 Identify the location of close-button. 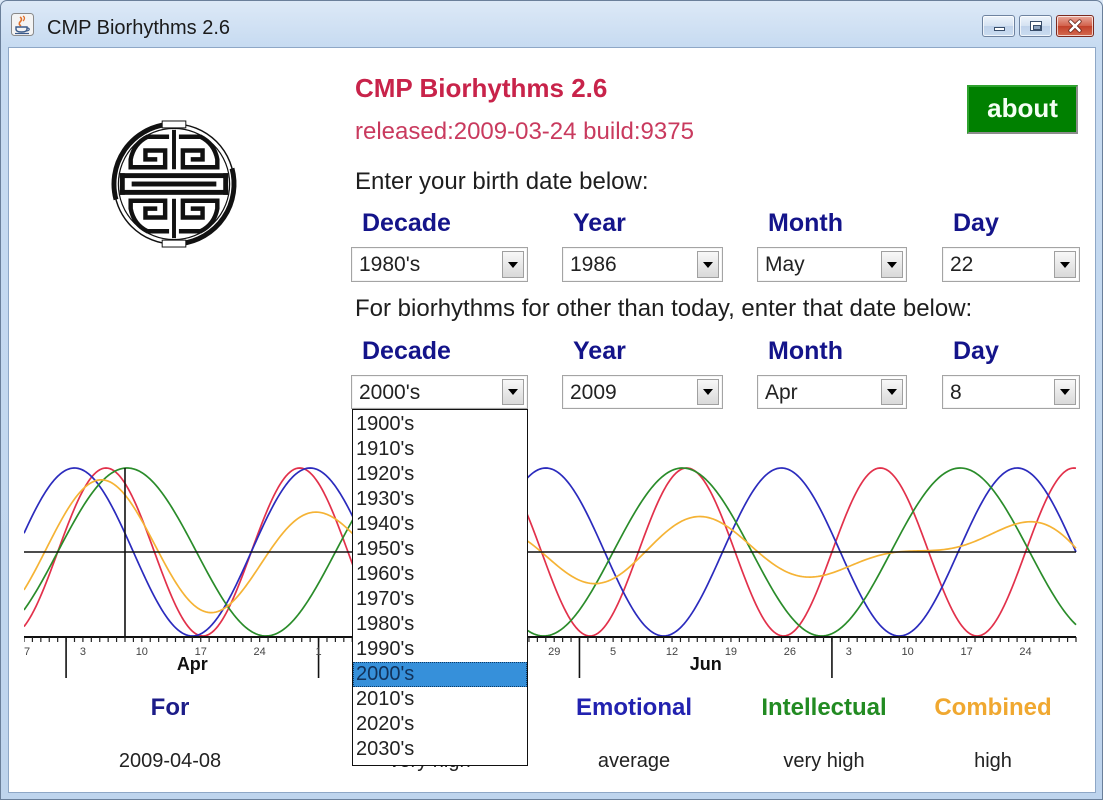
(1075, 26).